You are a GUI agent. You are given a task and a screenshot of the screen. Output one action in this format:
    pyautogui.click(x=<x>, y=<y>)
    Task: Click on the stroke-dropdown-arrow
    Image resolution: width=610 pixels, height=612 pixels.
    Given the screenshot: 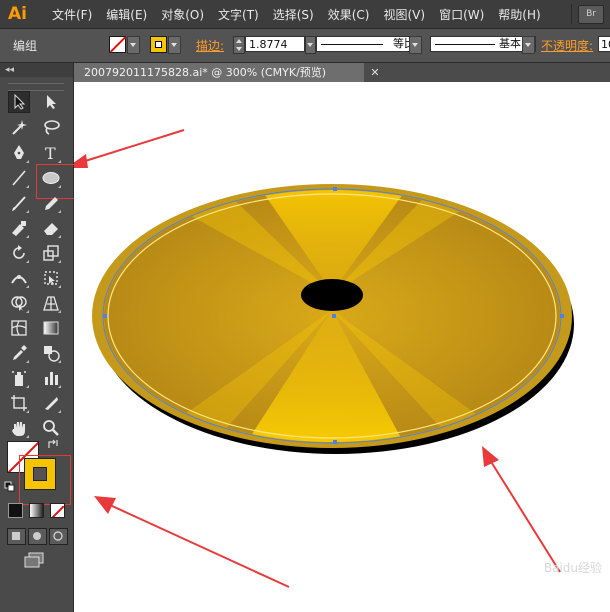 What is the action you would take?
    pyautogui.click(x=174, y=45)
    